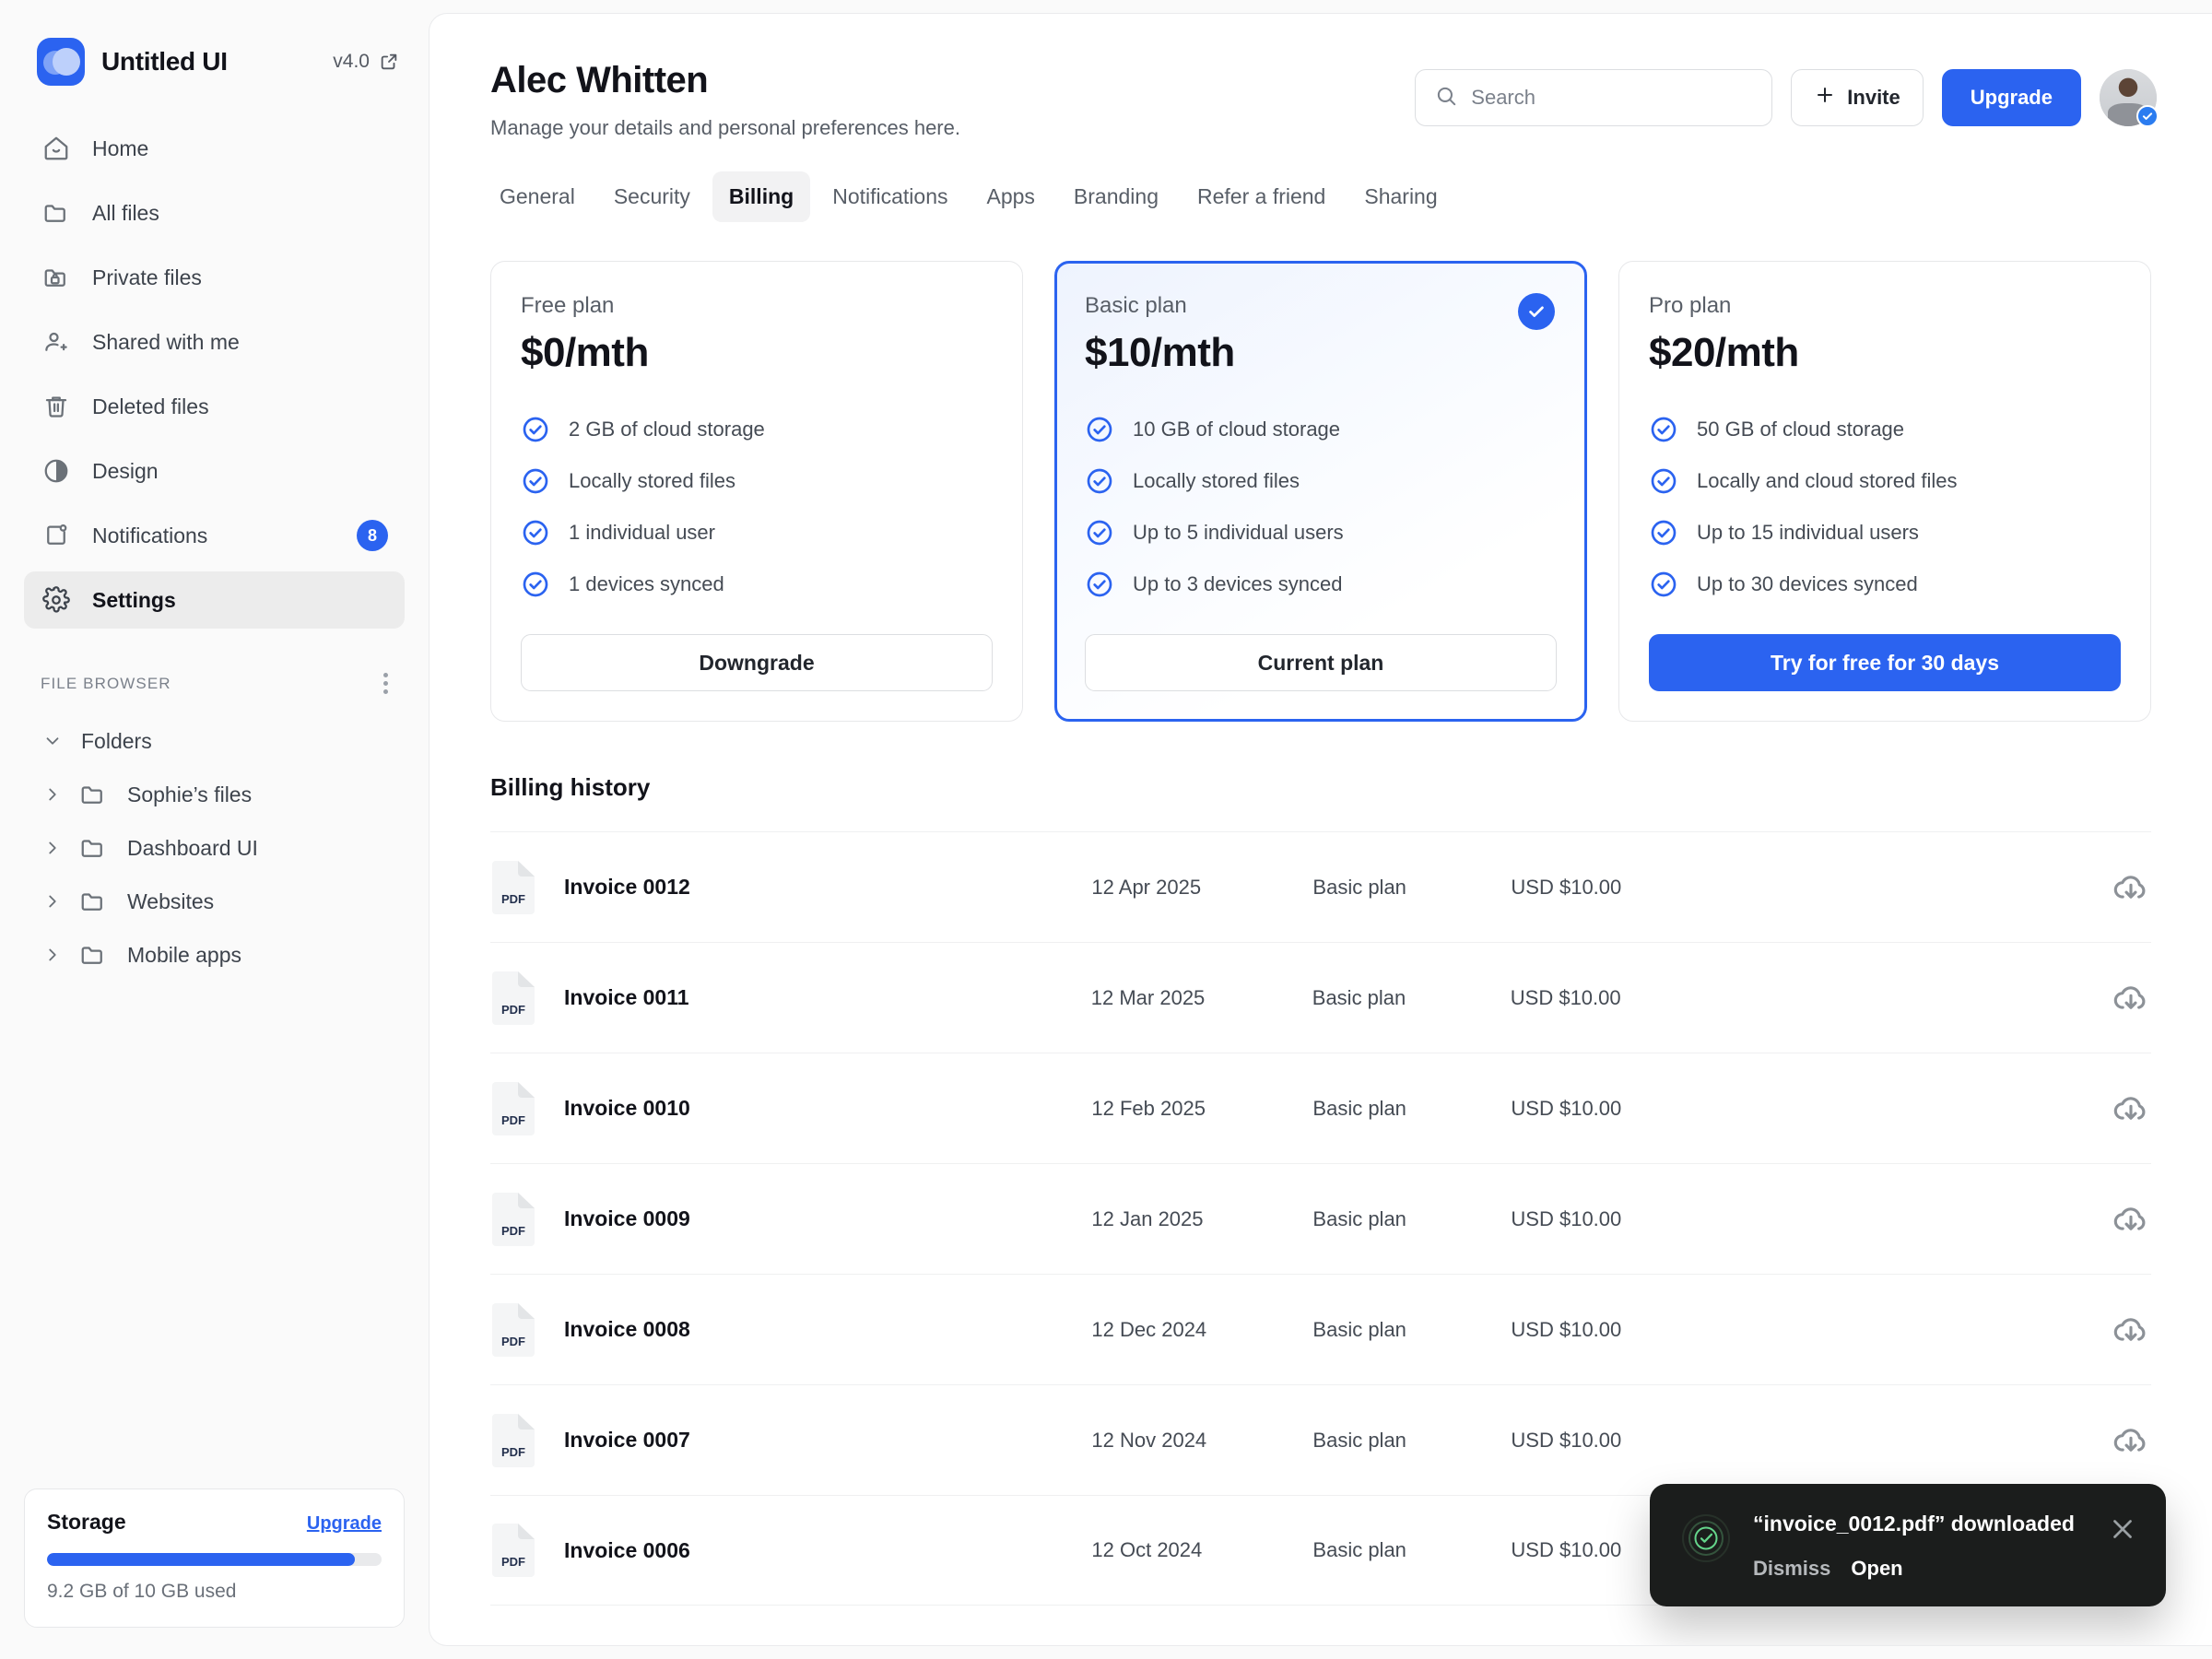 This screenshot has width=2212, height=1659. I want to click on sidebar-item-shared-with-me: Shared with me, so click(214, 342).